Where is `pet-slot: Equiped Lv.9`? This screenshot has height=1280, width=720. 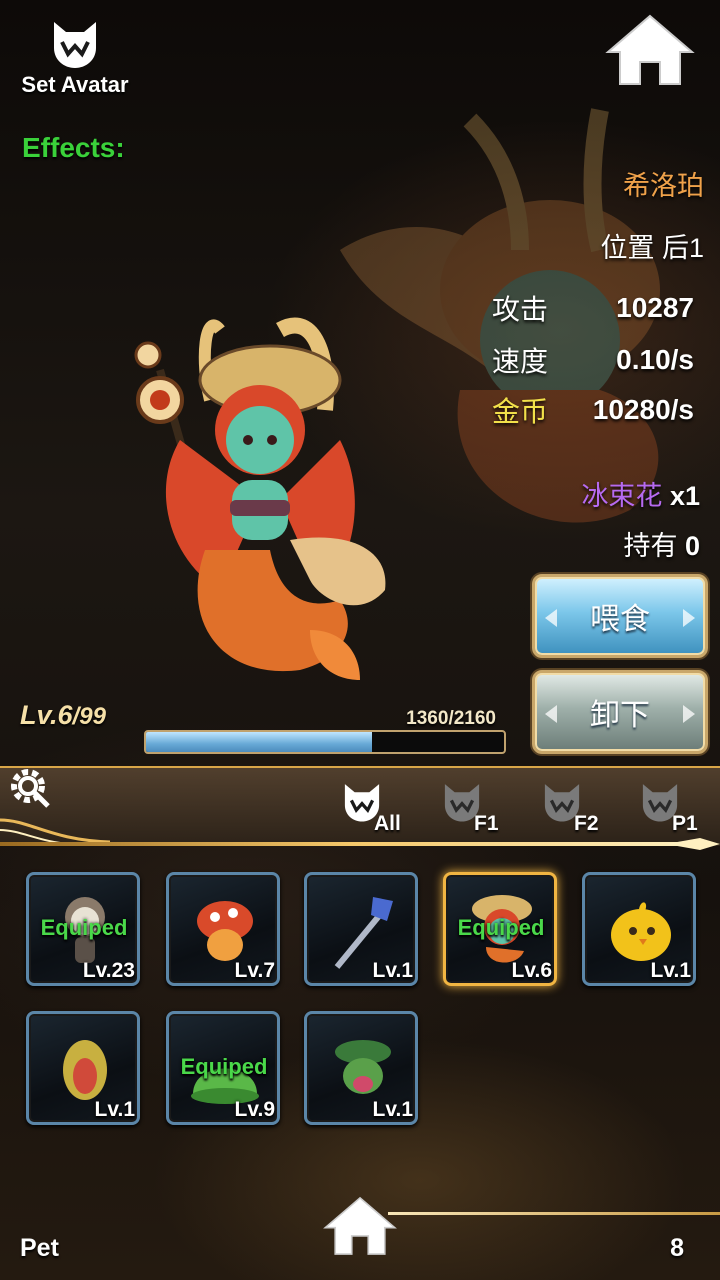
pet-slot: Equiped Lv.9 is located at coordinates (223, 1068).